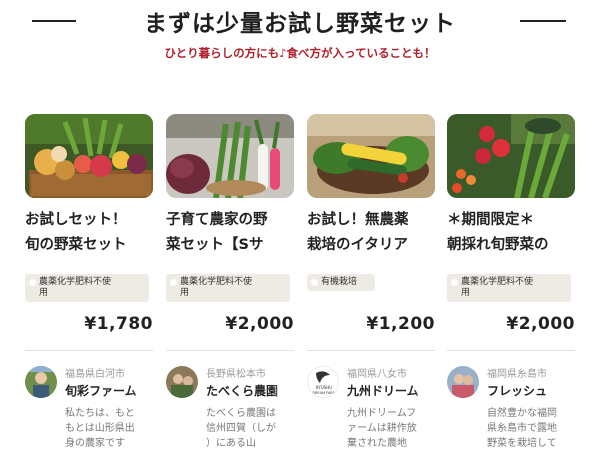 The height and width of the screenshot is (457, 600). I want to click on section-title: まずは少量お試し野菜セット, so click(300, 24).